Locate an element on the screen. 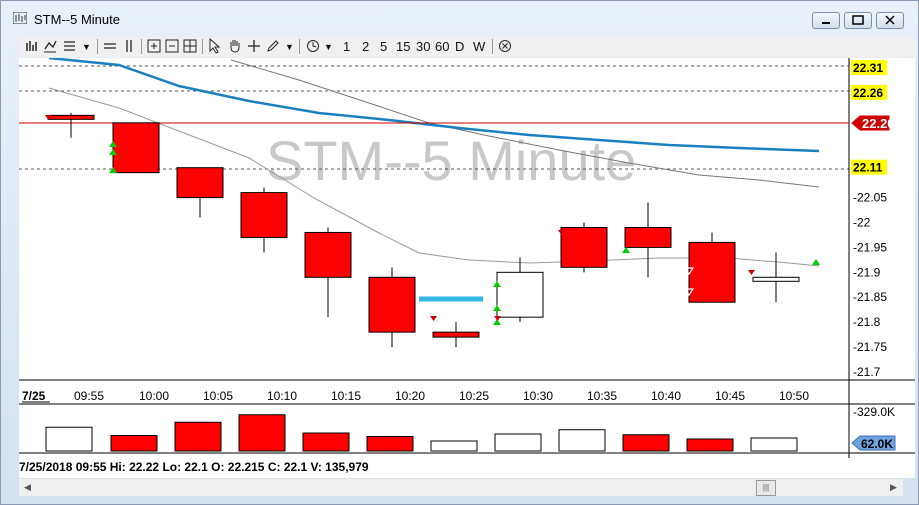  interval-15-button: 15 is located at coordinates (403, 47).